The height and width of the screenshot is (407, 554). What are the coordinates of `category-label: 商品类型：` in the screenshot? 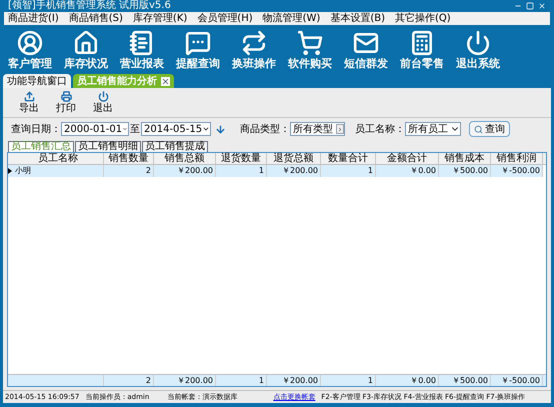 It's located at (265, 129).